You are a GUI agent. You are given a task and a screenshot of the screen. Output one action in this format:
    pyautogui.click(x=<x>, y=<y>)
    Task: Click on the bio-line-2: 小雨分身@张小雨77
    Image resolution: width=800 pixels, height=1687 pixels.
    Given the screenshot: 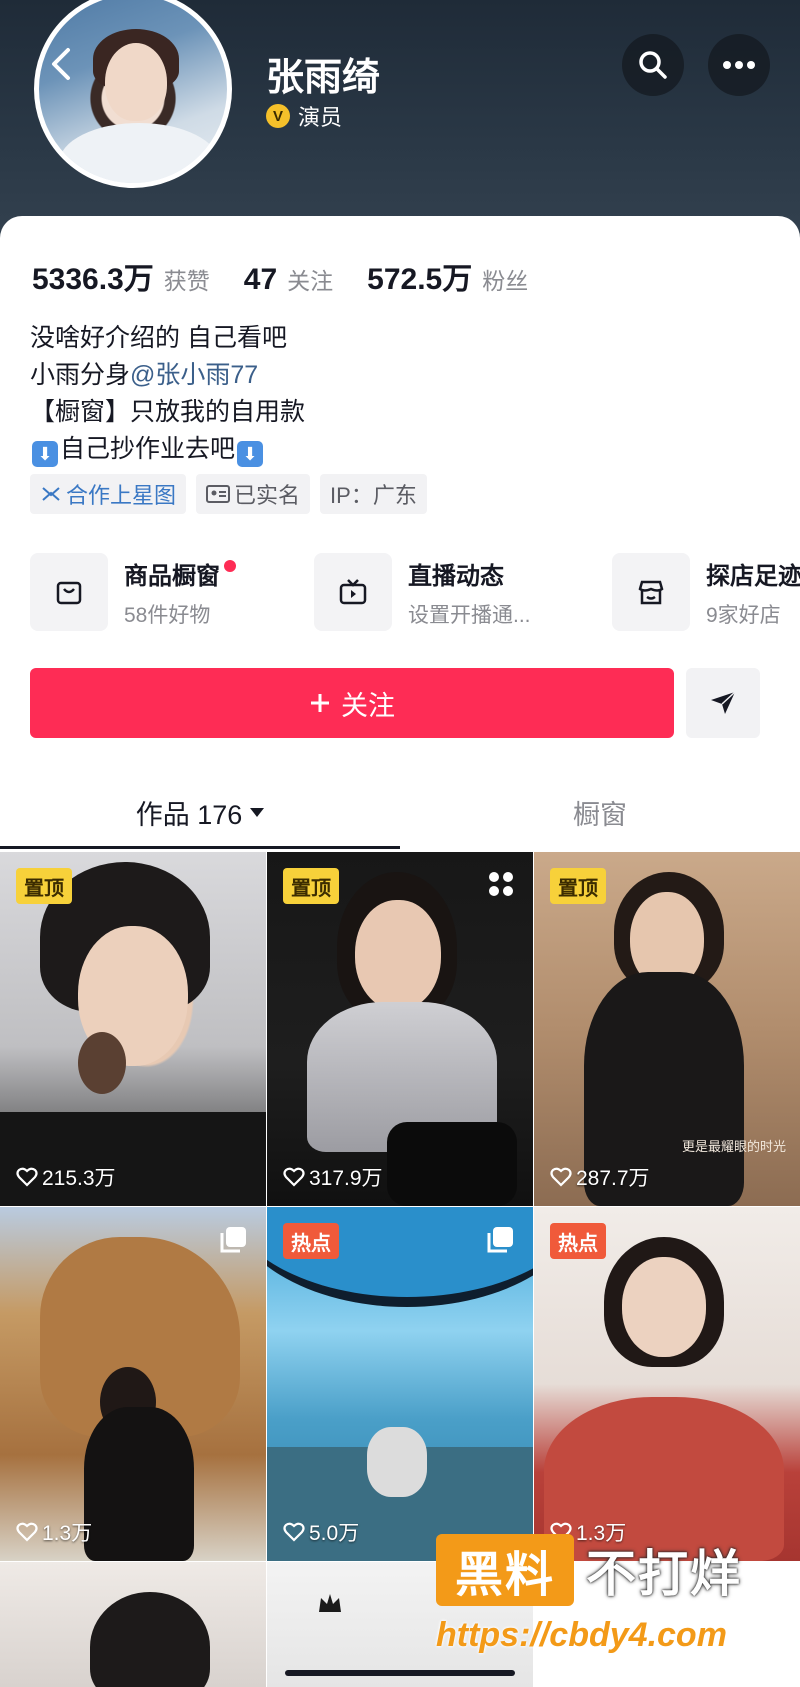 What is the action you would take?
    pyautogui.click(x=144, y=375)
    